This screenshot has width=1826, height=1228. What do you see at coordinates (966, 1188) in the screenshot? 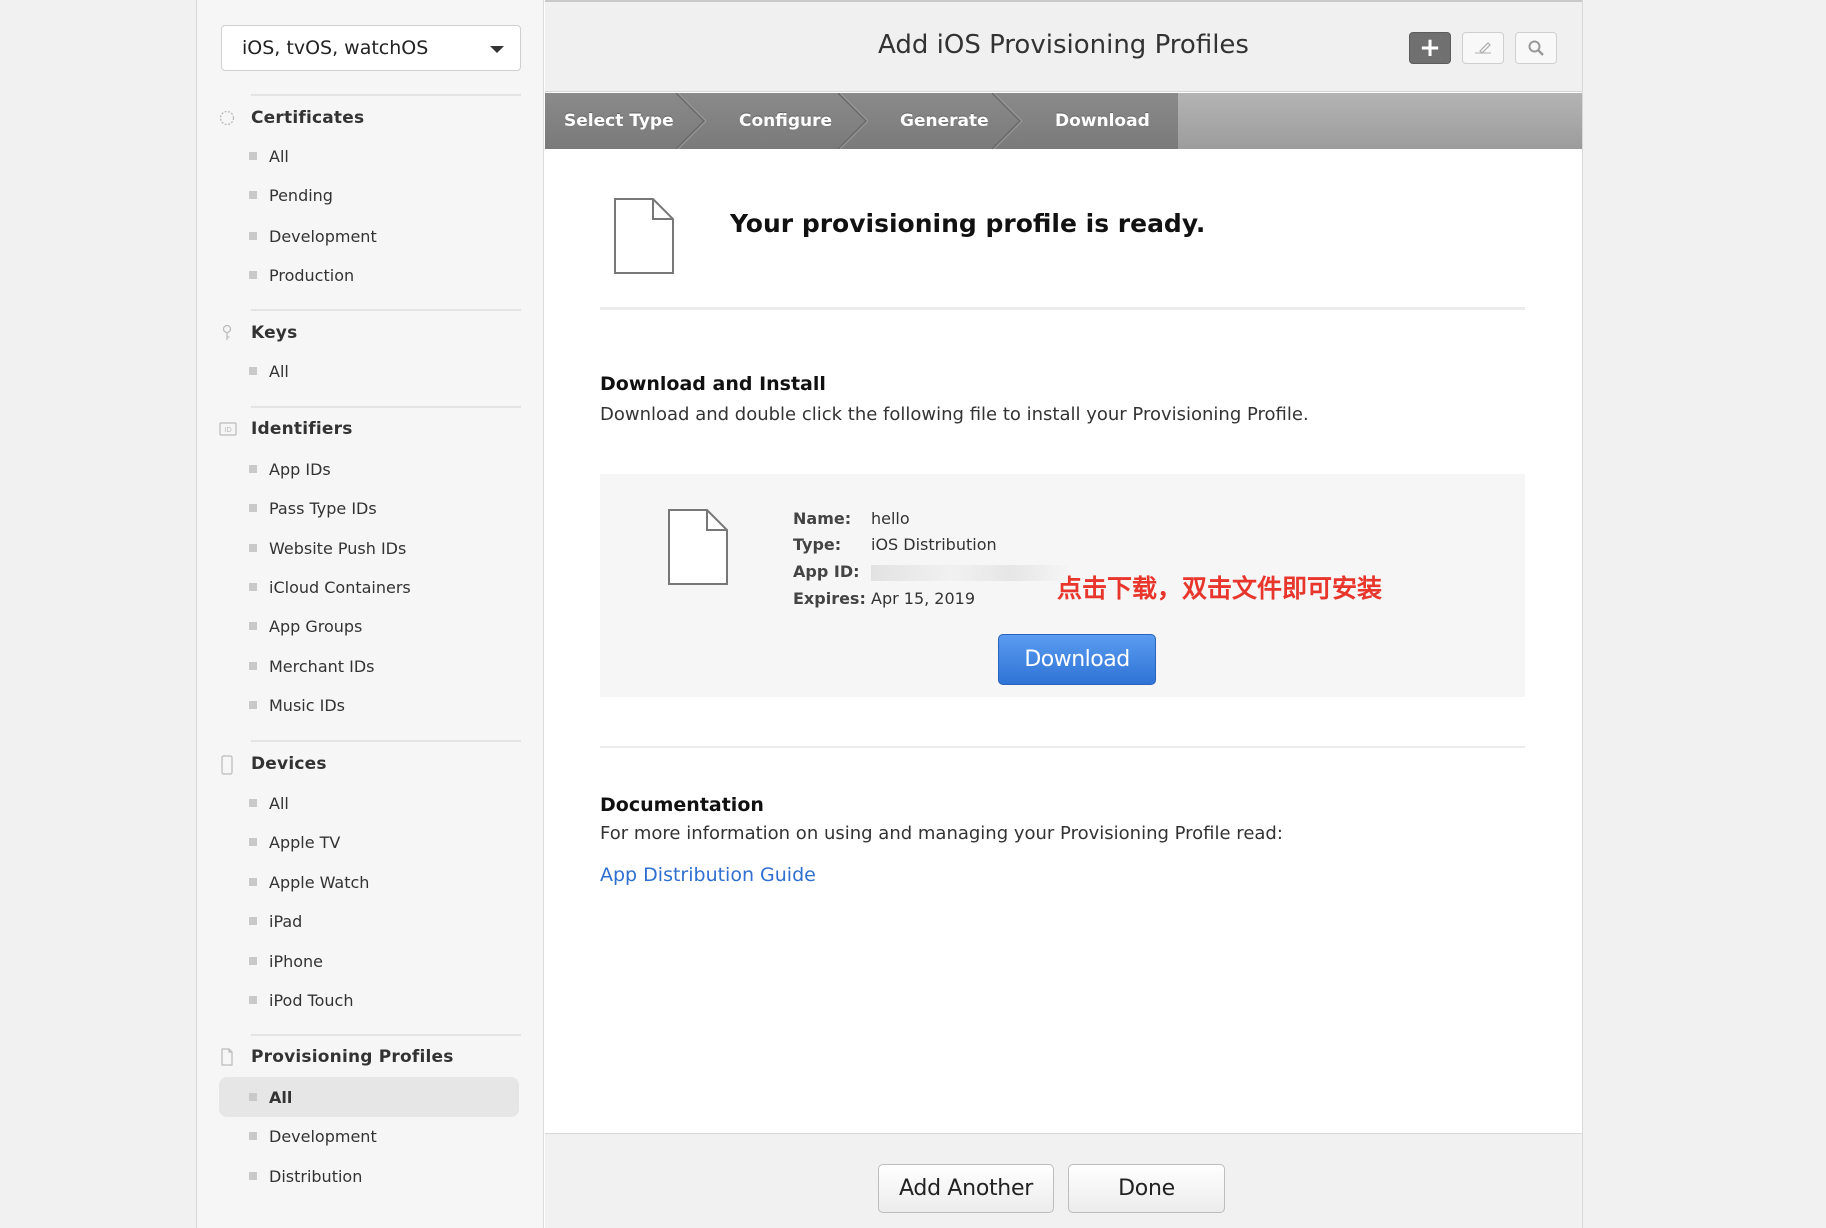
I see `add-another-button: Add Another` at bounding box center [966, 1188].